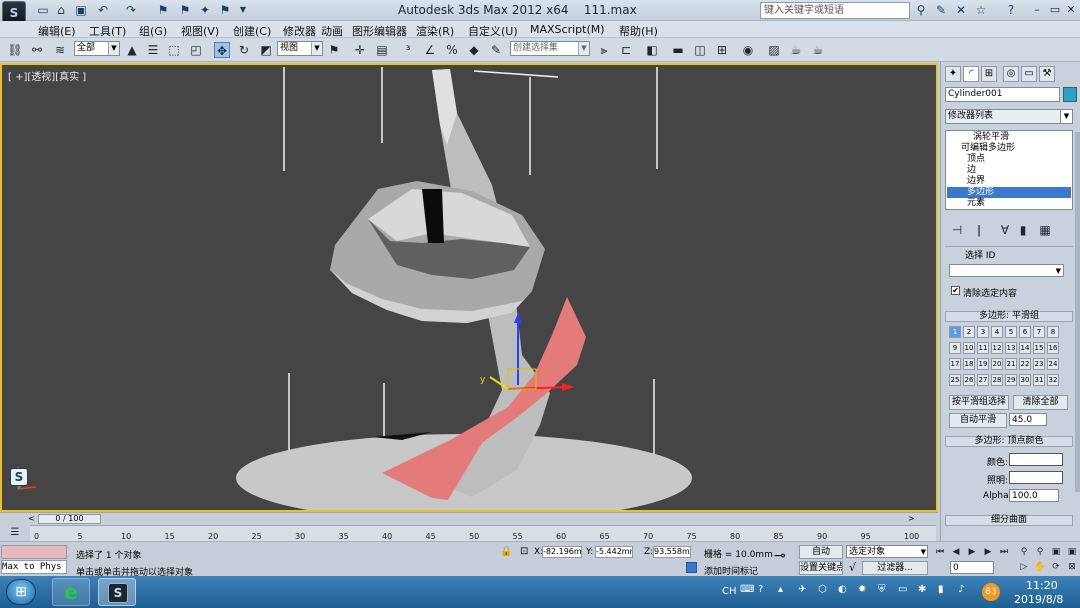 The height and width of the screenshot is (608, 1080). What do you see at coordinates (31, 518) in the screenshot?
I see `time-prev-icon: <` at bounding box center [31, 518].